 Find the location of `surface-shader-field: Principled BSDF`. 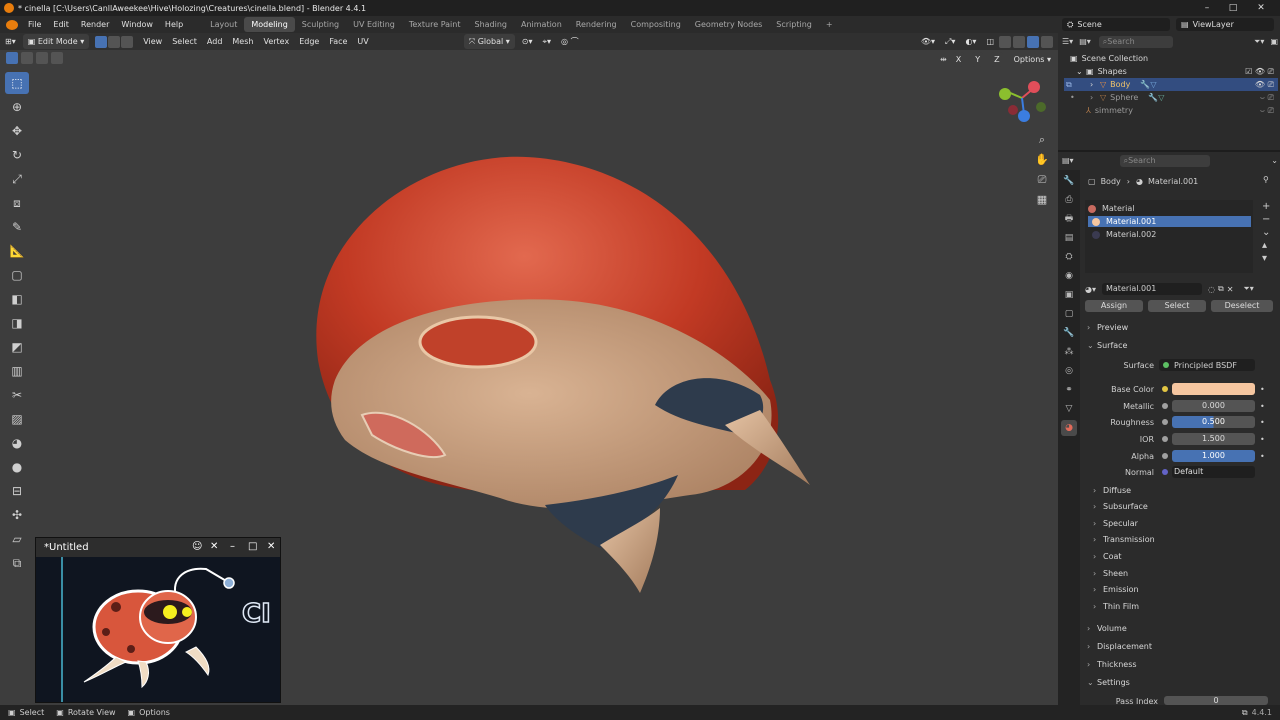

surface-shader-field: Principled BSDF is located at coordinates (1207, 365).